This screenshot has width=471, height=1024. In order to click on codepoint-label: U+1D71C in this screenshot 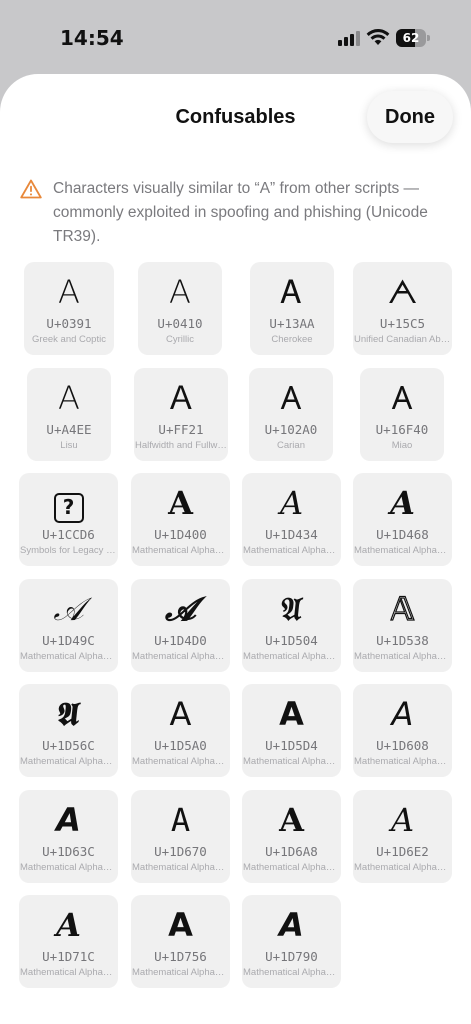, I will do `click(68, 956)`.